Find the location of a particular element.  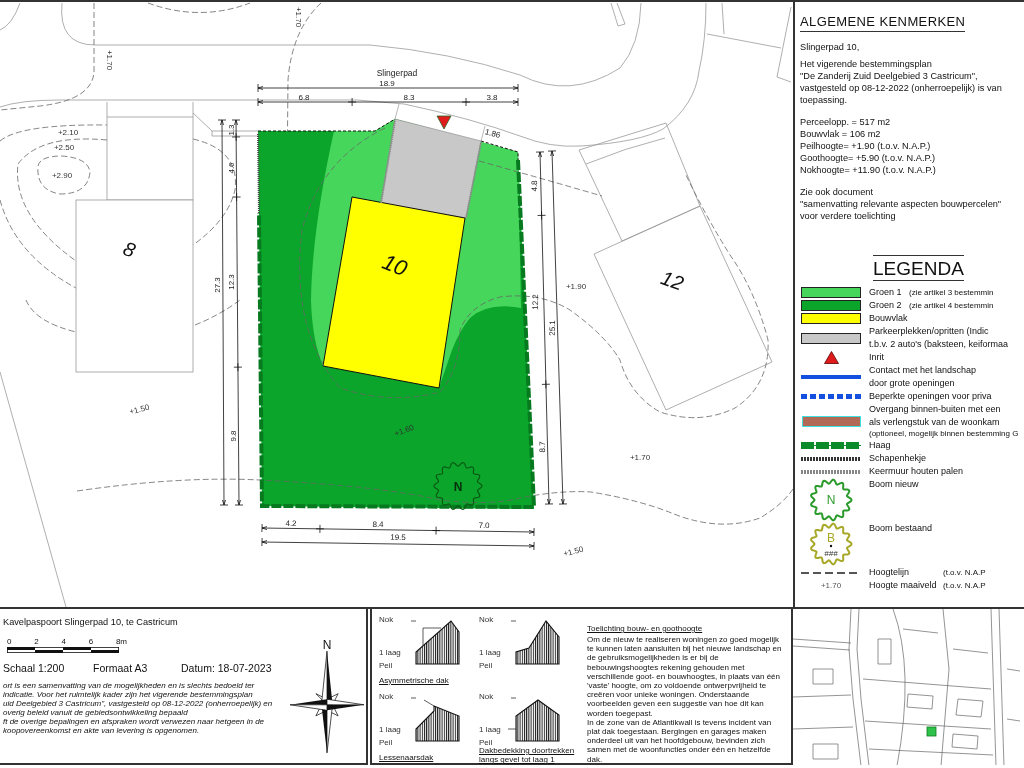

dimension-label: 4.8 is located at coordinates (534, 186).